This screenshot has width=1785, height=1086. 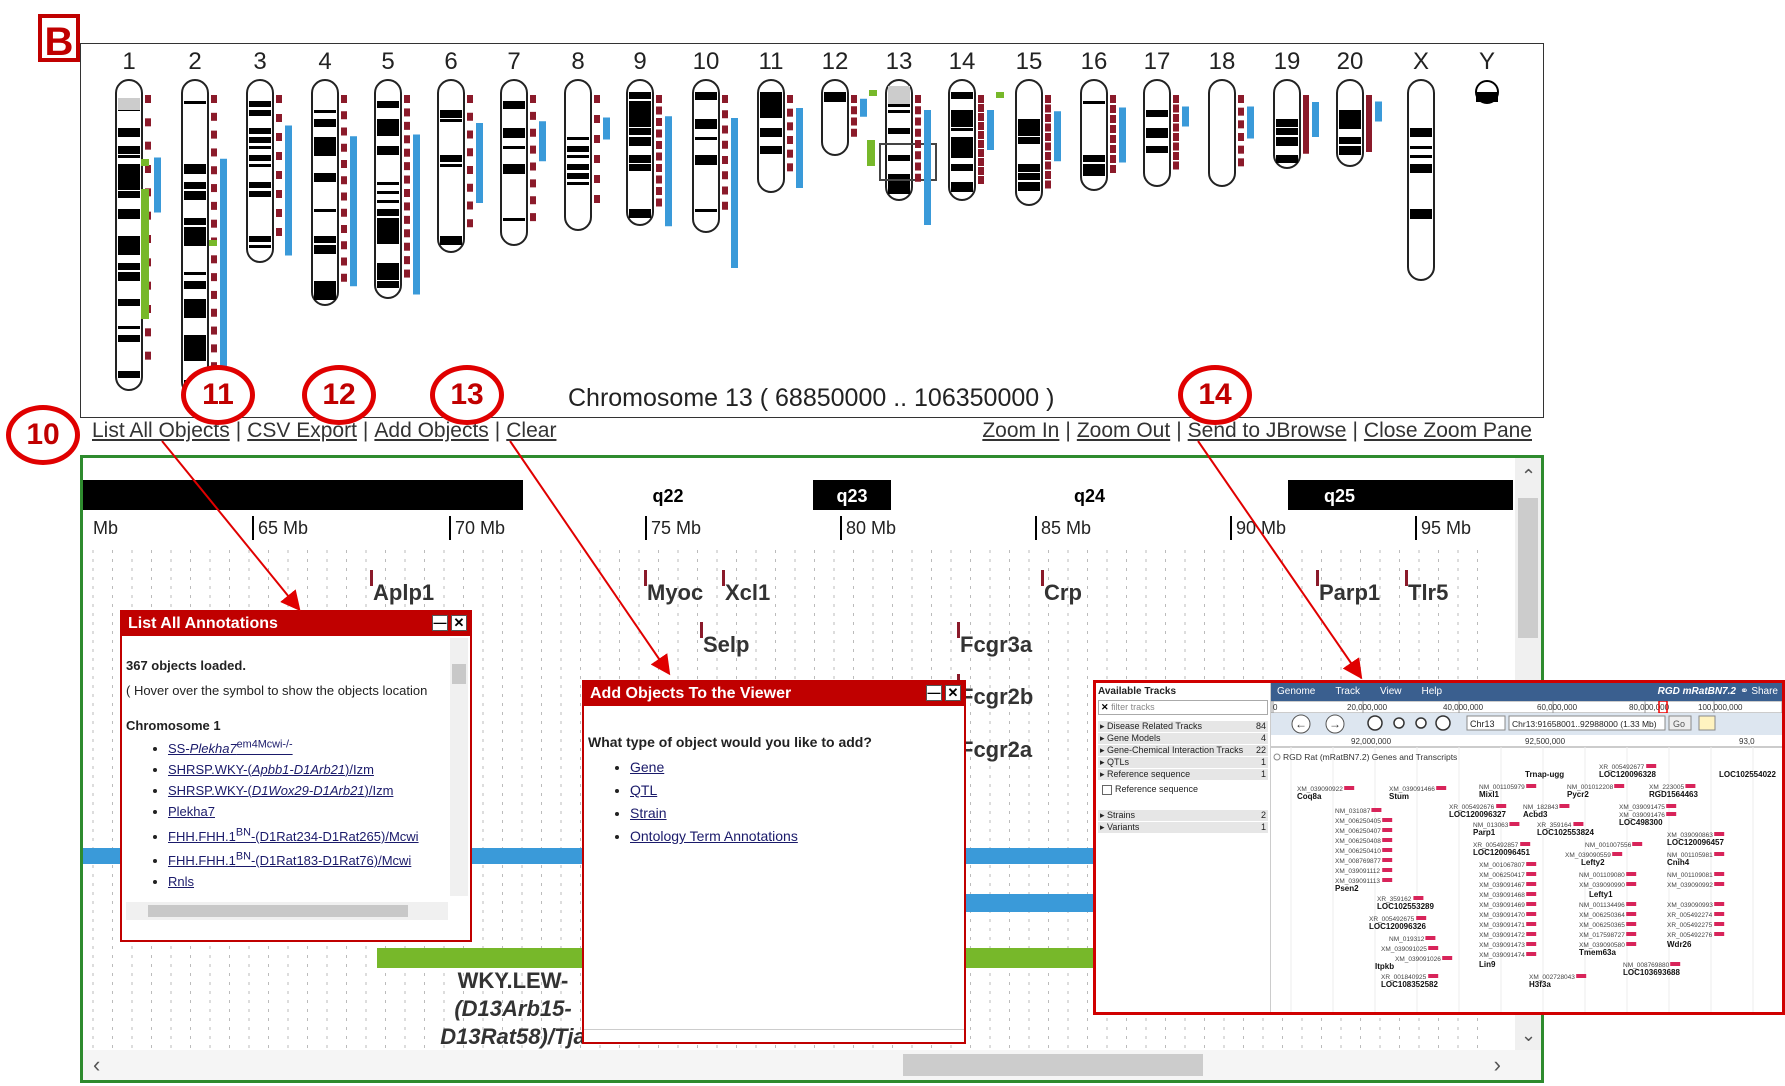 I want to click on scroll-down-icon: ⌄, so click(x=1528, y=1035).